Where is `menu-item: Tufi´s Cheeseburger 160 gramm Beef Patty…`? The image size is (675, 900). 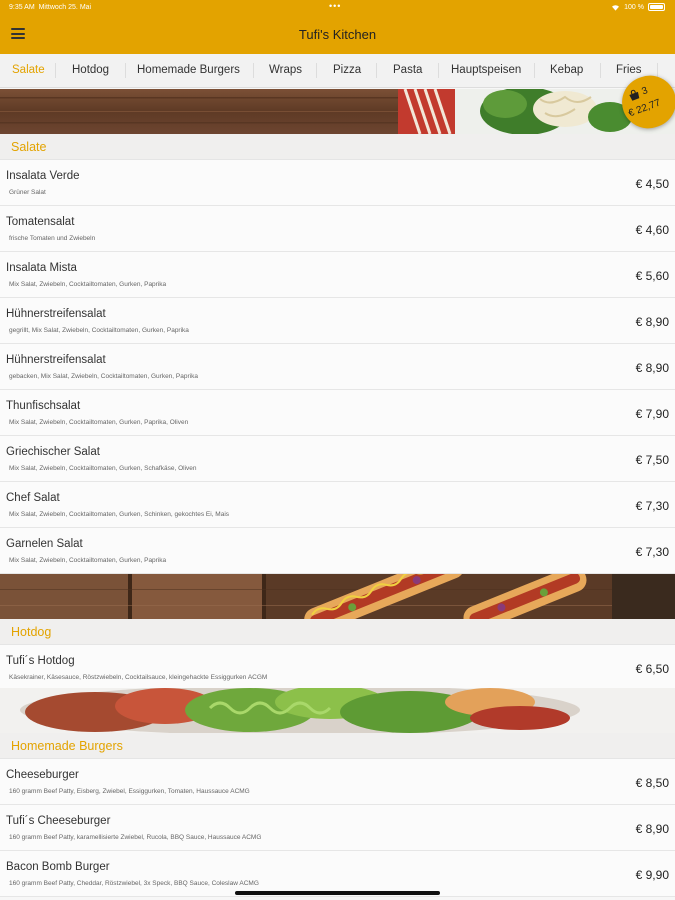
menu-item: Tufi´s Cheeseburger 160 gramm Beef Patty… is located at coordinates (337, 828).